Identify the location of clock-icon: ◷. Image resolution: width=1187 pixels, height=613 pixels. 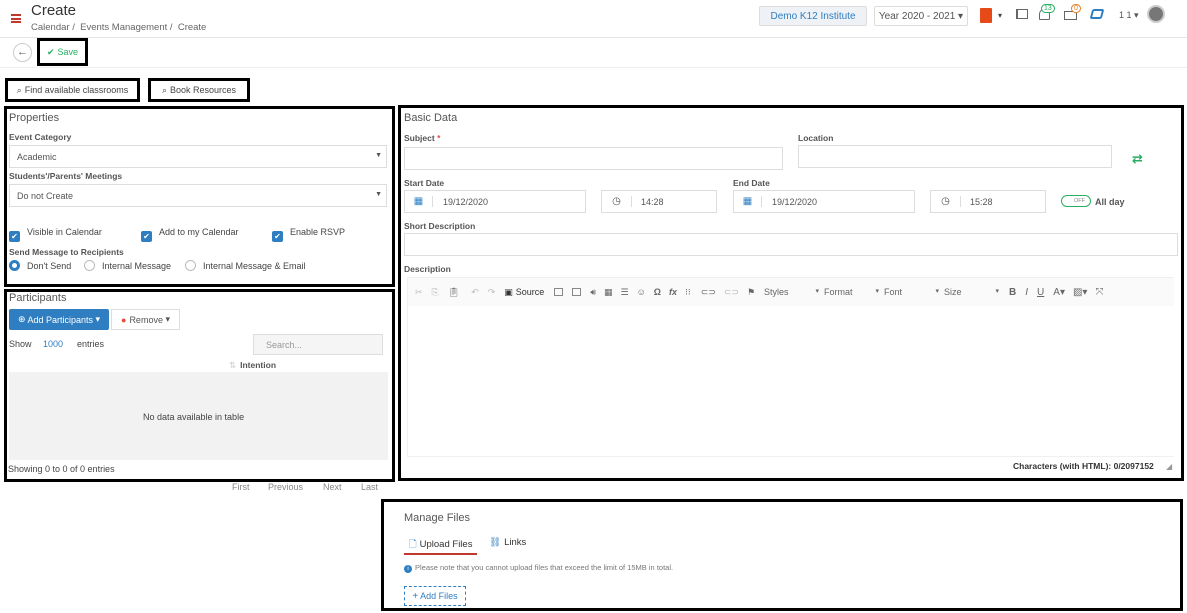
(946, 201).